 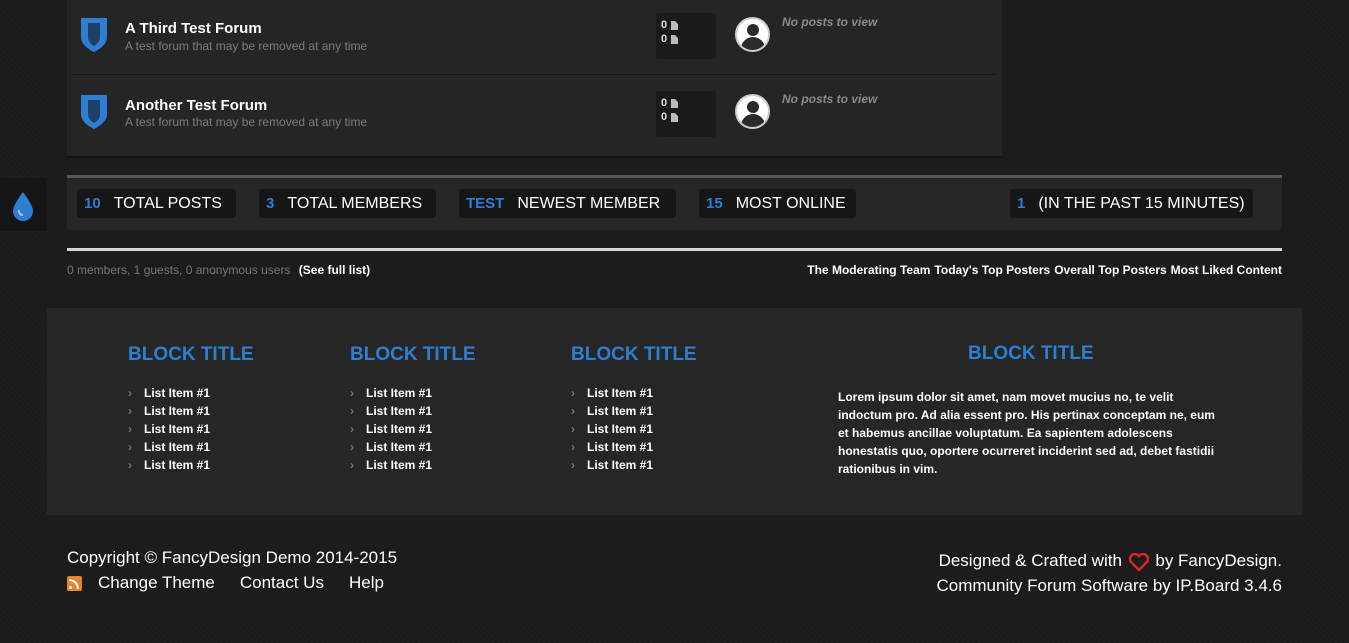 I want to click on theme-color-toggle, so click(x=23, y=204).